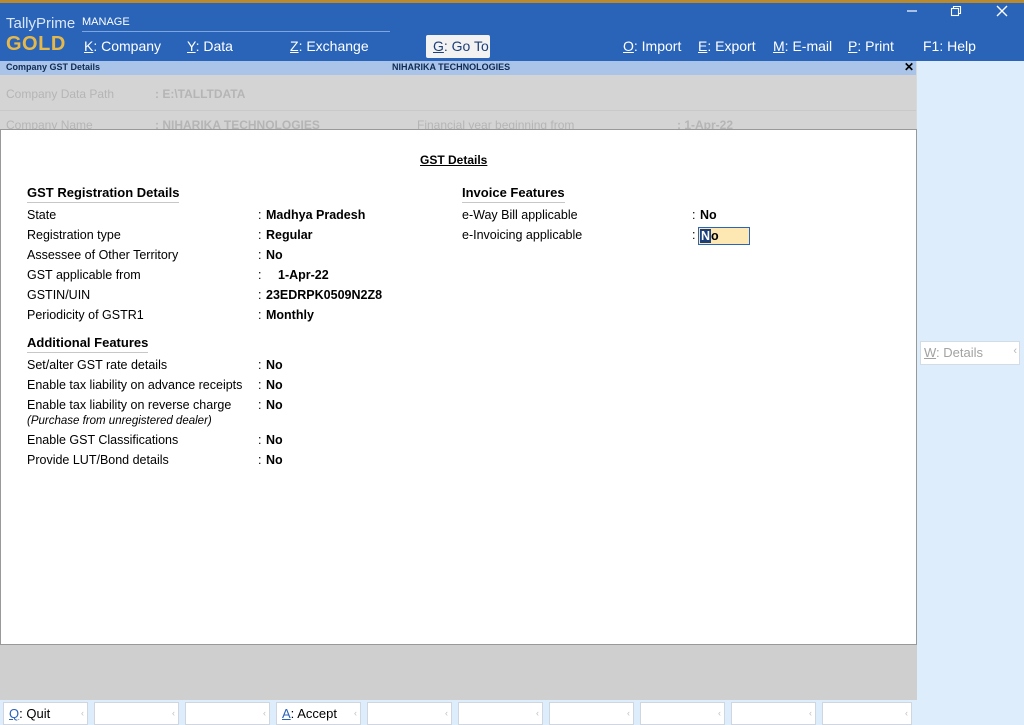 Image resolution: width=1024 pixels, height=725 pixels. I want to click on assessee-value: No, so click(274, 255).